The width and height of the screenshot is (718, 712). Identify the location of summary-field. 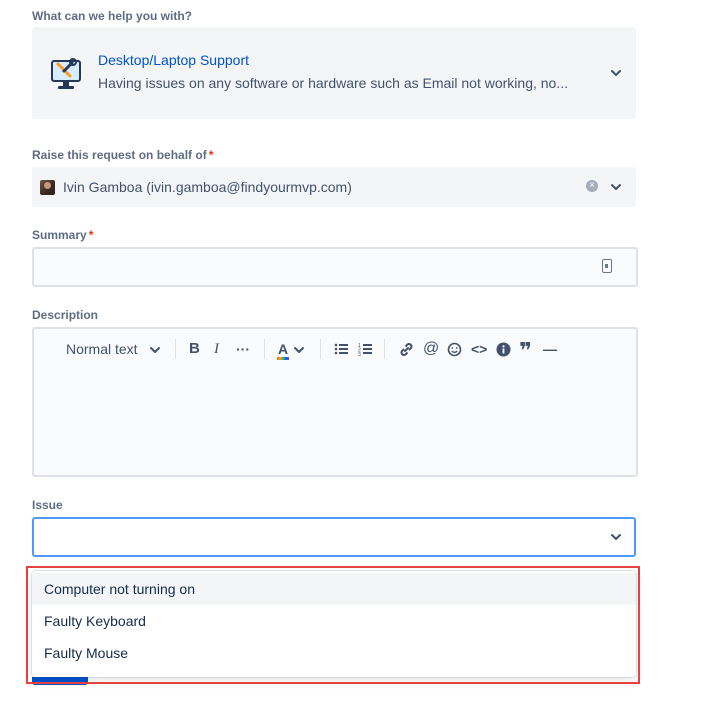
(335, 267).